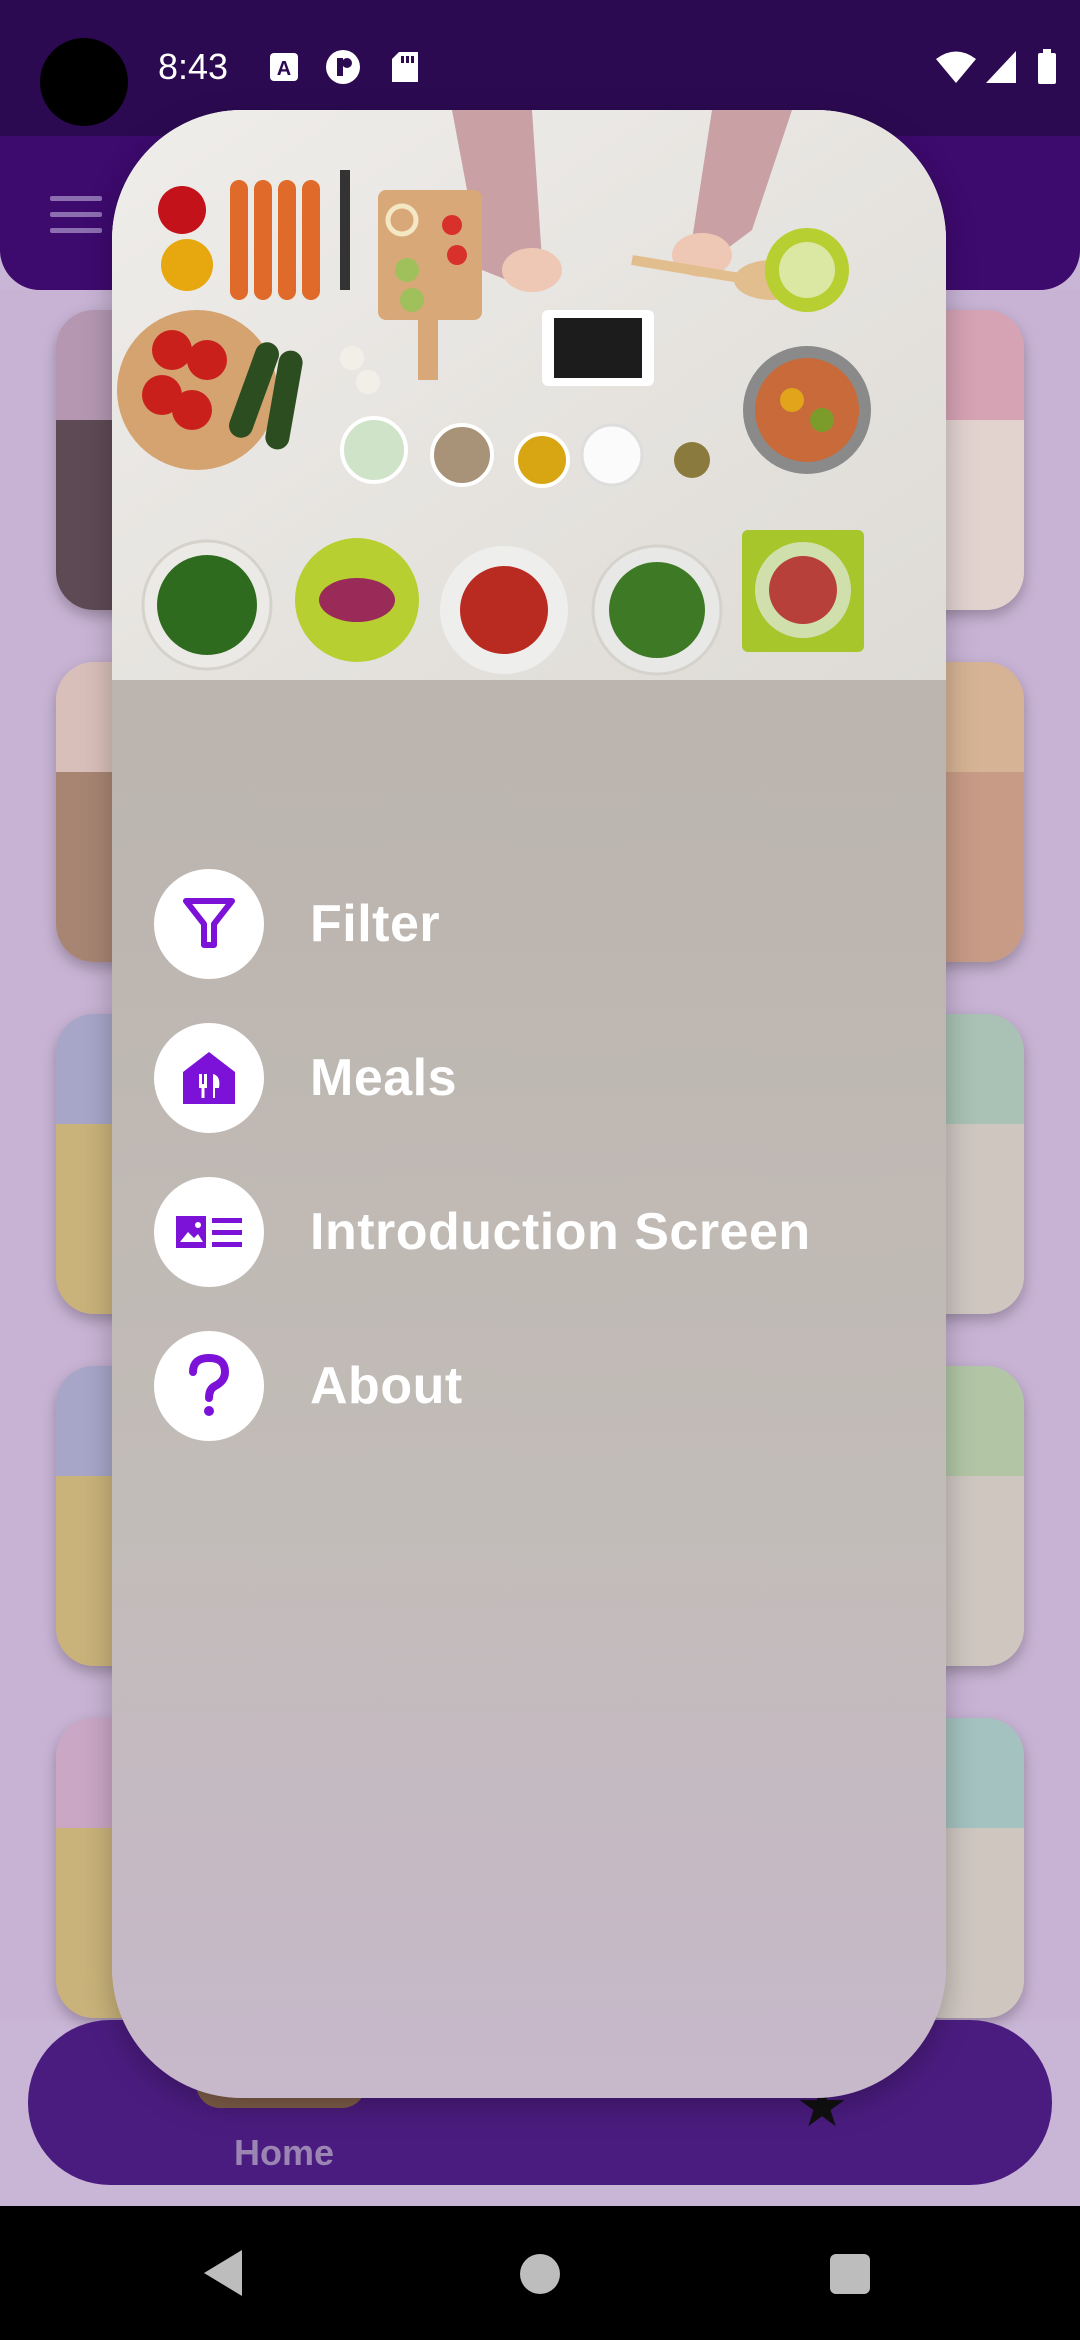  I want to click on svg-text: A, so click(284, 69).